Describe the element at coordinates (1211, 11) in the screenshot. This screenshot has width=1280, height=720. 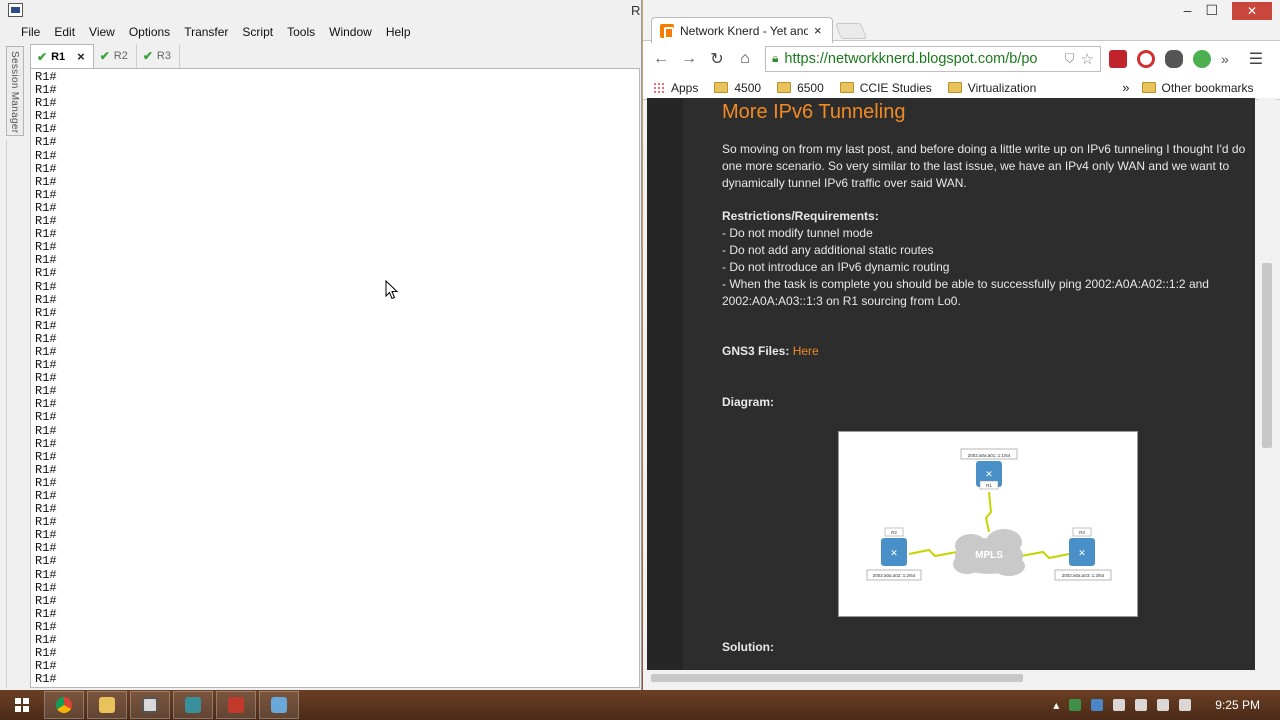
I see `maximize-icon: ☐` at that location.